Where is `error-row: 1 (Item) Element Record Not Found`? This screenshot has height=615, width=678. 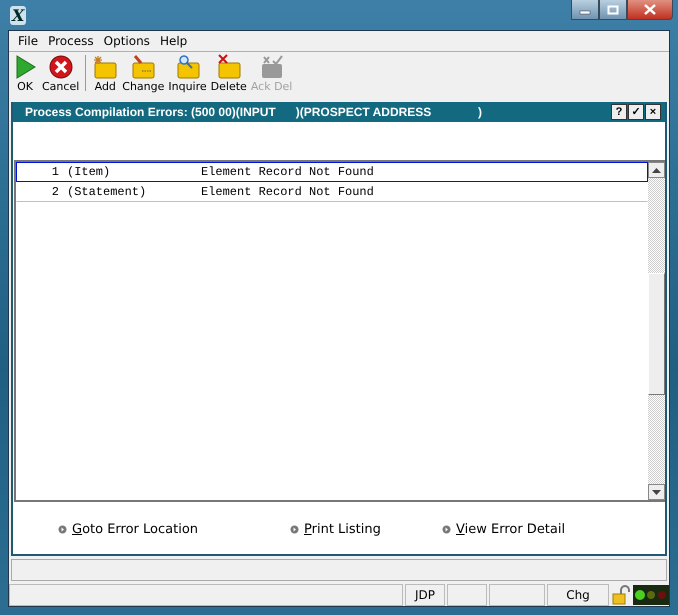
error-row: 1 (Item) Element Record Not Found is located at coordinates (332, 172).